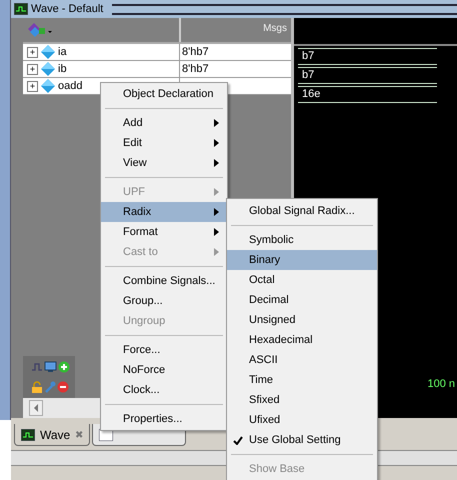 This screenshot has width=457, height=480. Describe the element at coordinates (311, 94) in the screenshot. I see `wave-value: 16e` at that location.